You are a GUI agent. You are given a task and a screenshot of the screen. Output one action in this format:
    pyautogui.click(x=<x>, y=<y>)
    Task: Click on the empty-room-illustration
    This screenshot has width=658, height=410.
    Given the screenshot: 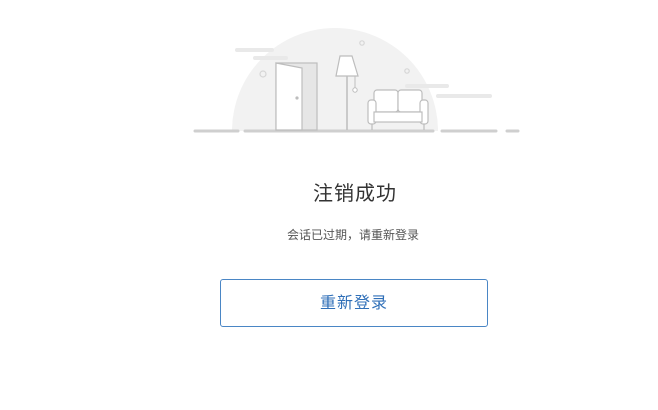 What is the action you would take?
    pyautogui.click(x=356, y=80)
    